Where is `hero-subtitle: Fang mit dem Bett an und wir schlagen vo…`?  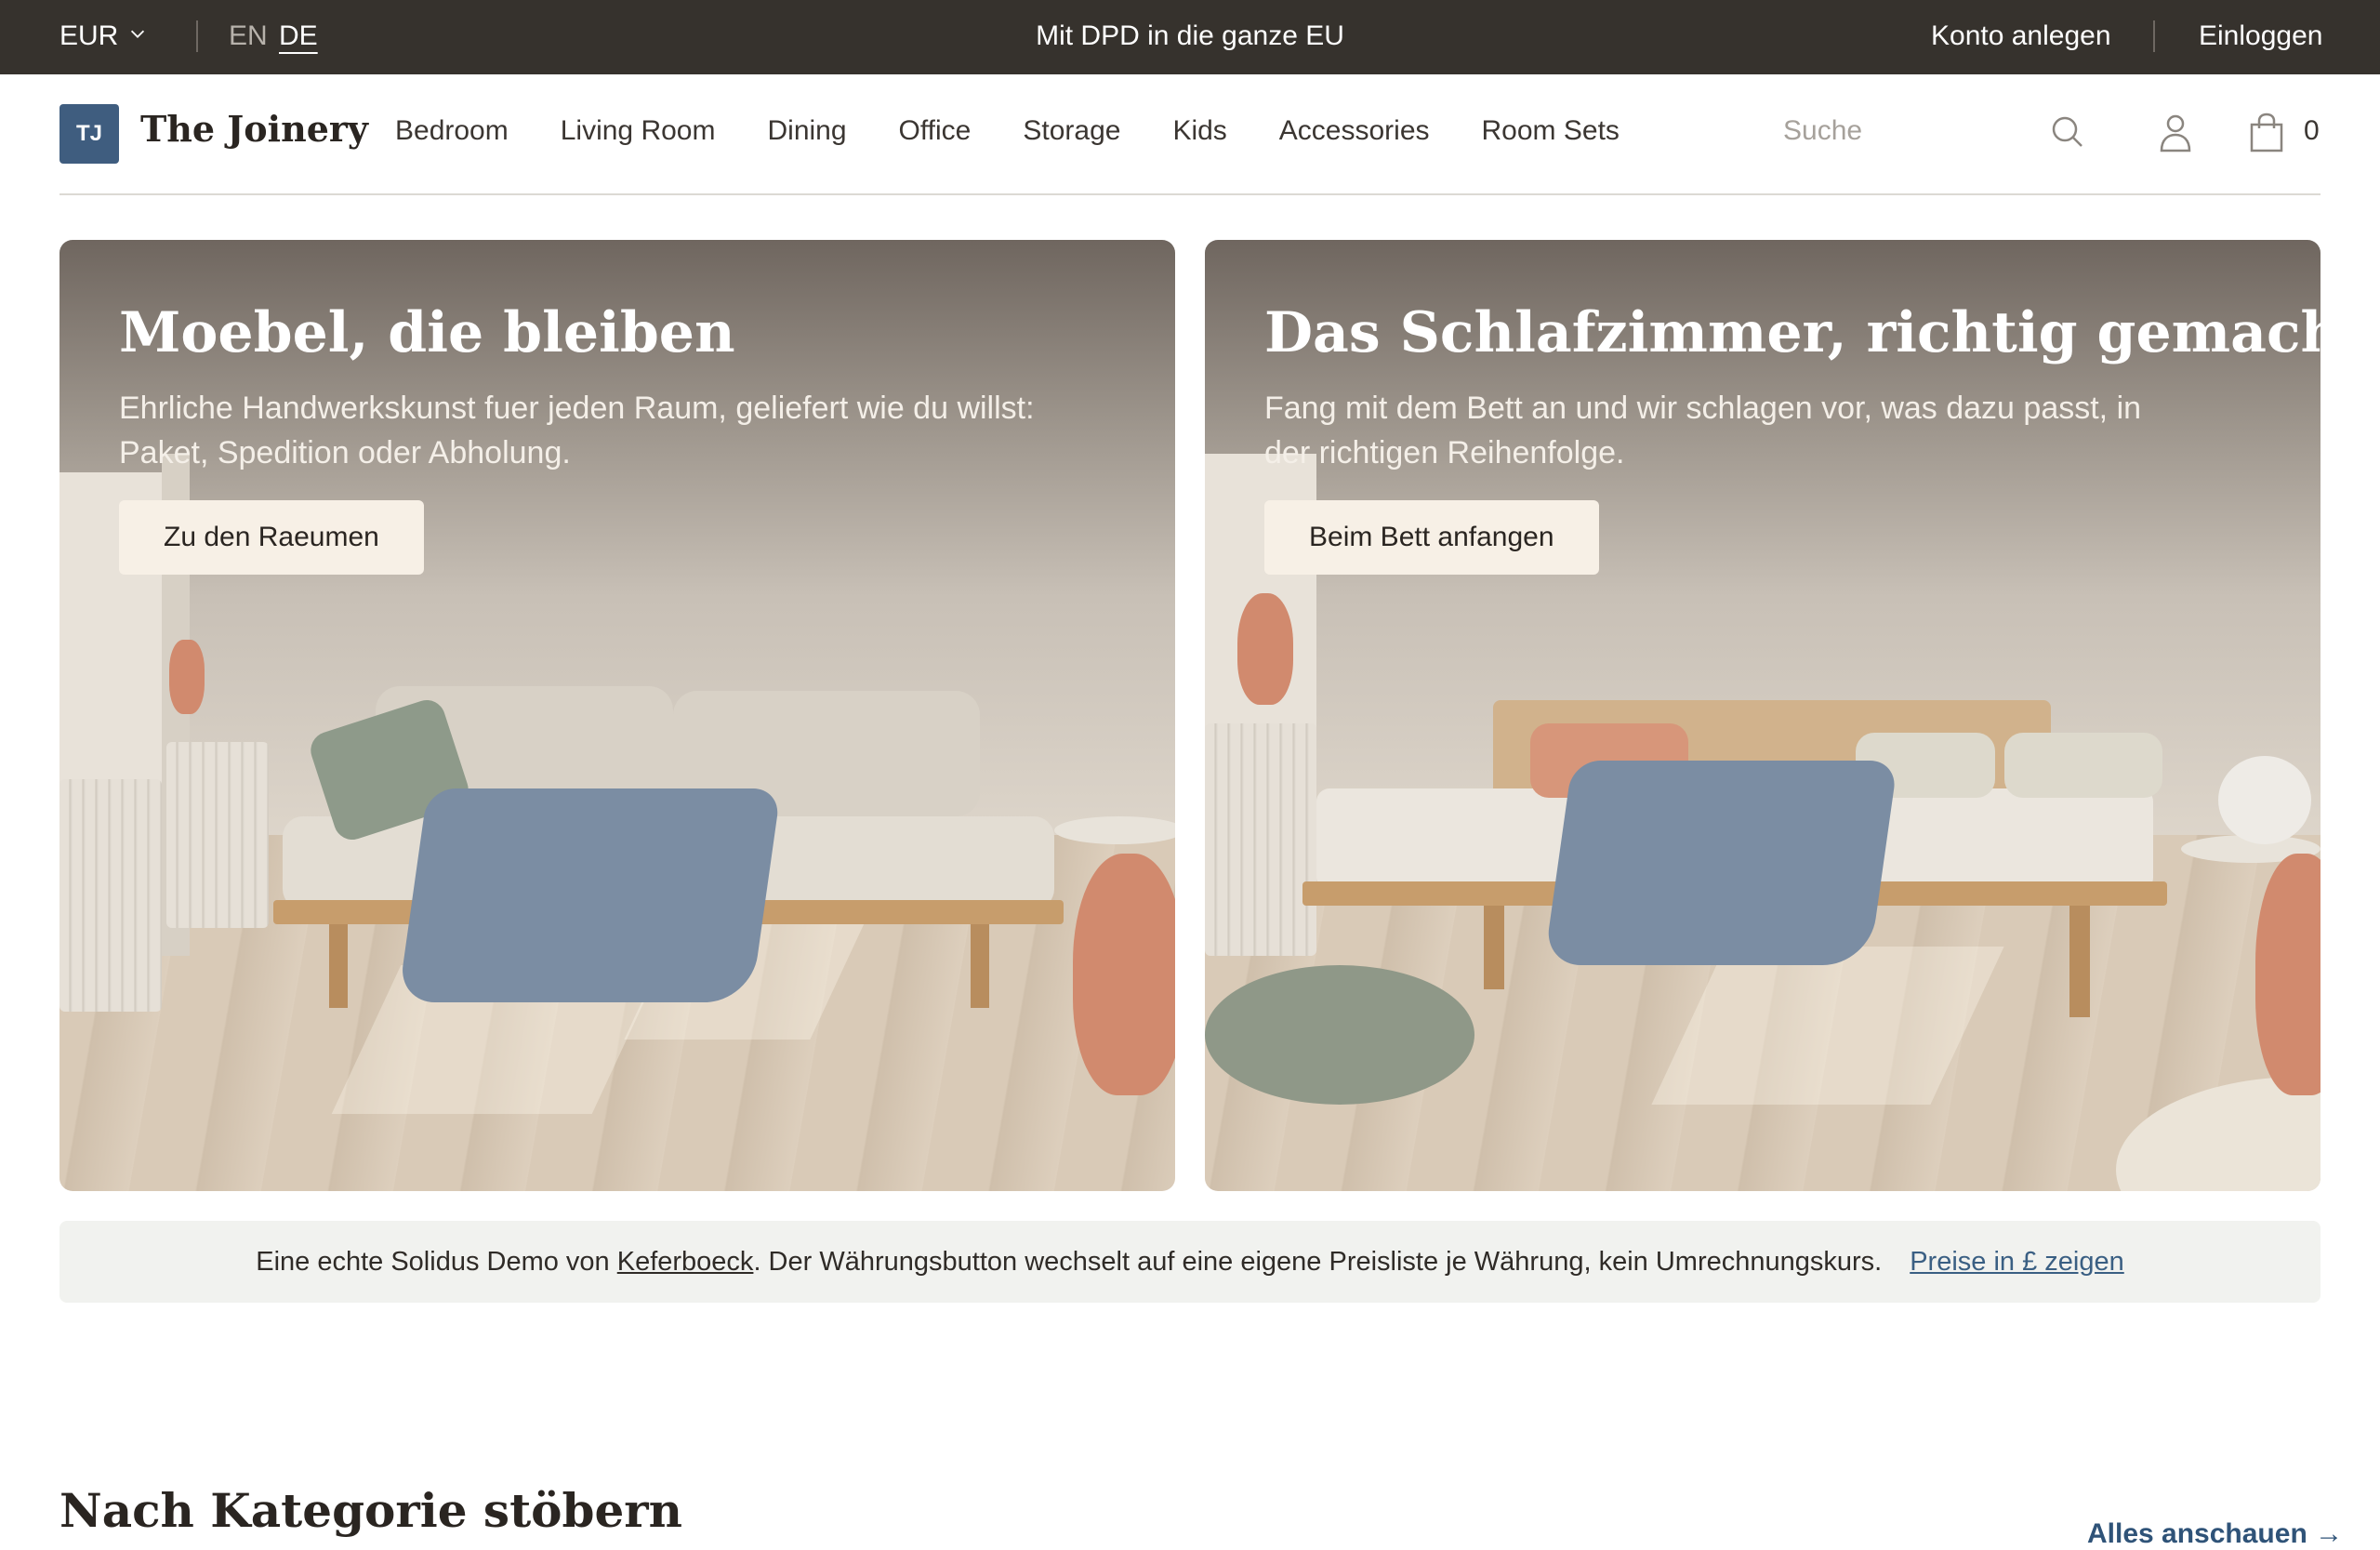 hero-subtitle: Fang mit dem Bett an und wir schlagen vo… is located at coordinates (1703, 430).